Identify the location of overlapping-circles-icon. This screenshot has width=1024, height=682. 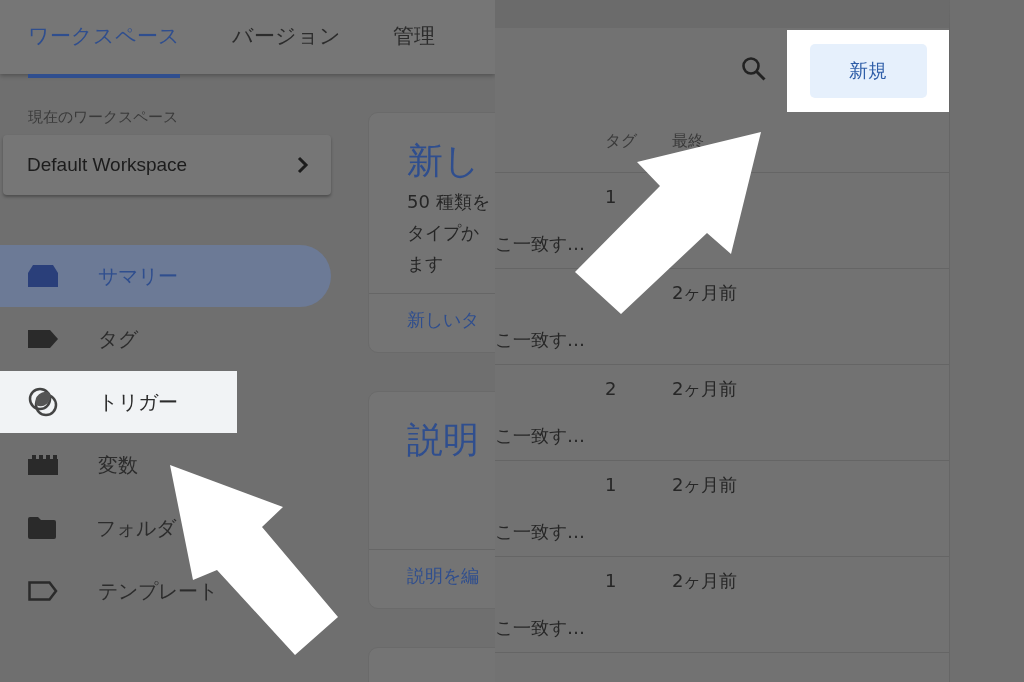
(43, 402).